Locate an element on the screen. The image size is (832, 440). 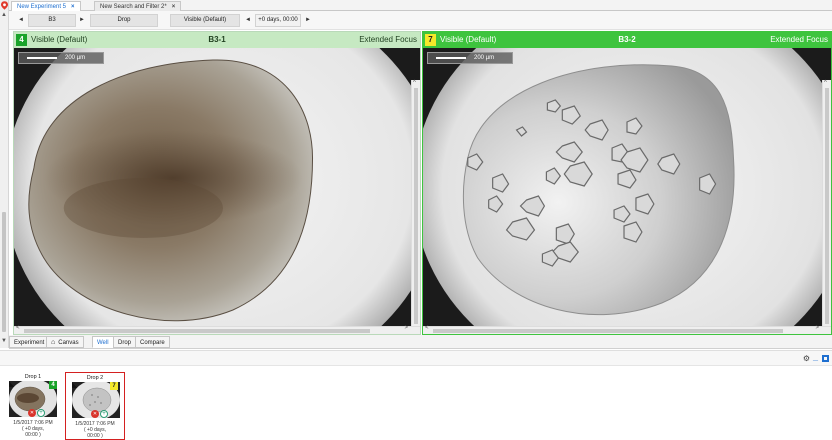
left-gutter: ▲ ▼ is located at coordinates (4, 174).